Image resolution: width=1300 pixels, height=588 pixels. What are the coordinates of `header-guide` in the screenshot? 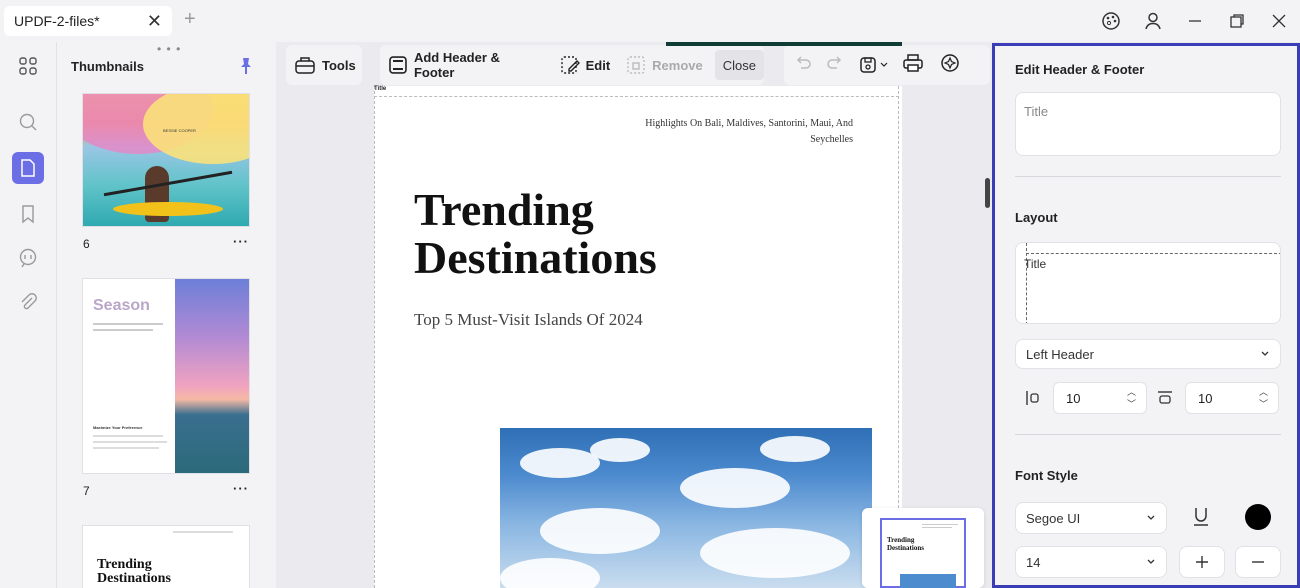 It's located at (636, 96).